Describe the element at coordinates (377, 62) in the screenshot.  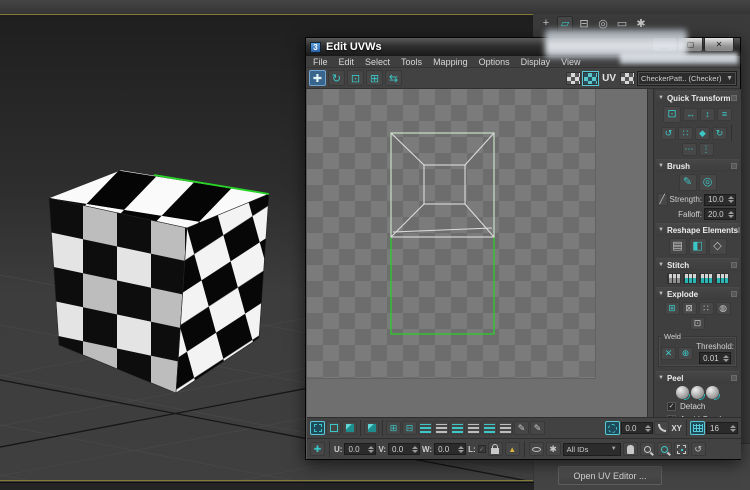
I see `menu-select: Select` at that location.